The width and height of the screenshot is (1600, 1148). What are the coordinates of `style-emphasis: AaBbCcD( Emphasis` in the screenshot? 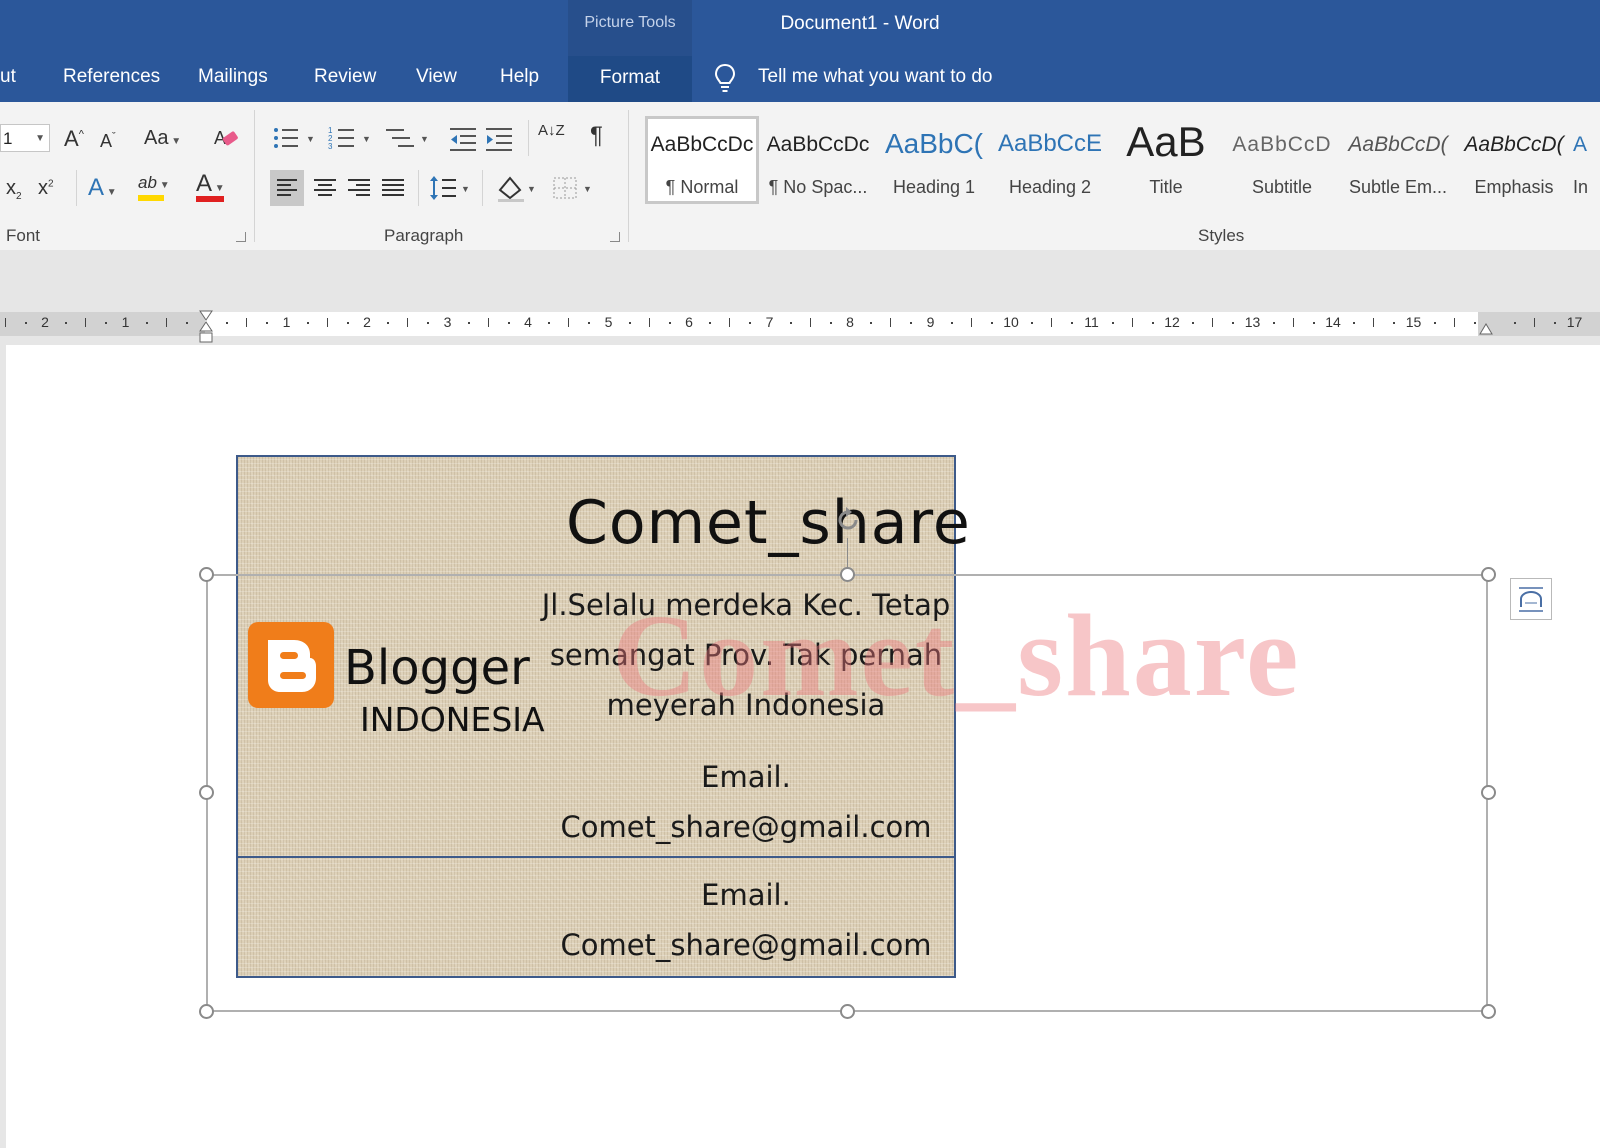 It's located at (1514, 160).